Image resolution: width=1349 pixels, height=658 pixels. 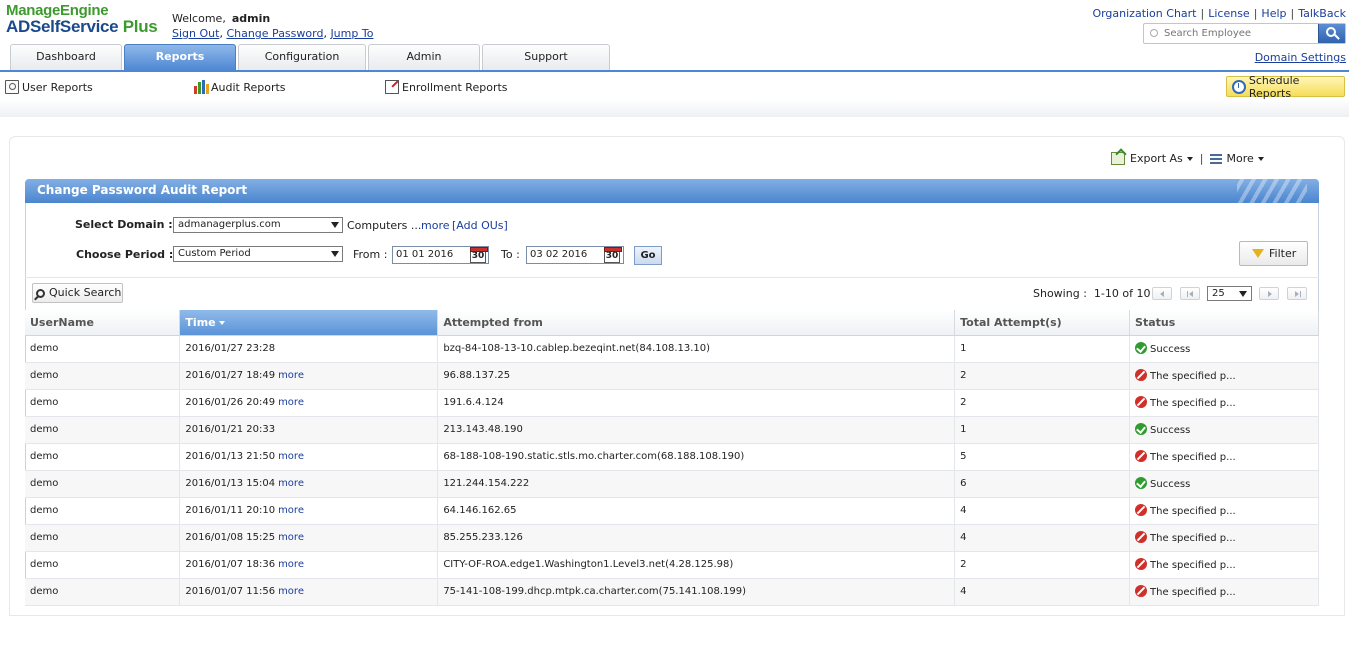 What do you see at coordinates (1118, 158) in the screenshot?
I see `export-icon` at bounding box center [1118, 158].